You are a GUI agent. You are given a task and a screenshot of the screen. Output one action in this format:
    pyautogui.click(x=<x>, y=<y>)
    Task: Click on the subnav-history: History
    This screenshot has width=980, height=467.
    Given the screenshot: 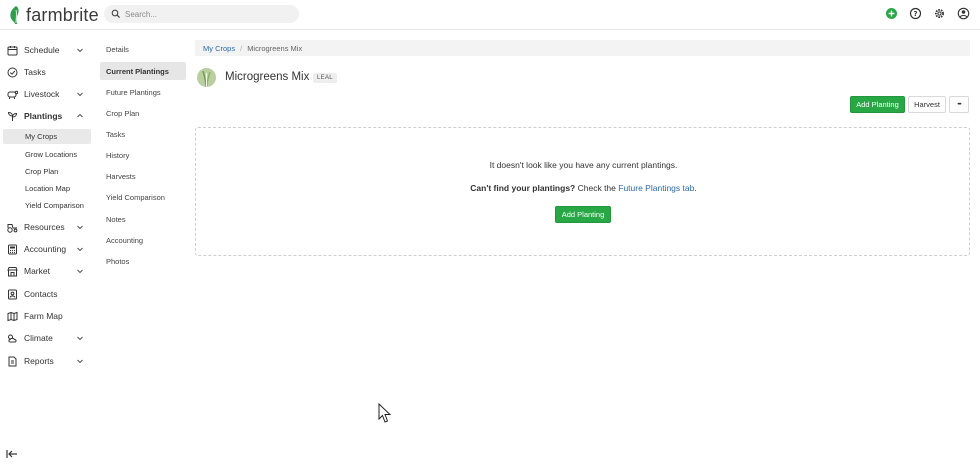 What is the action you would take?
    pyautogui.click(x=143, y=155)
    